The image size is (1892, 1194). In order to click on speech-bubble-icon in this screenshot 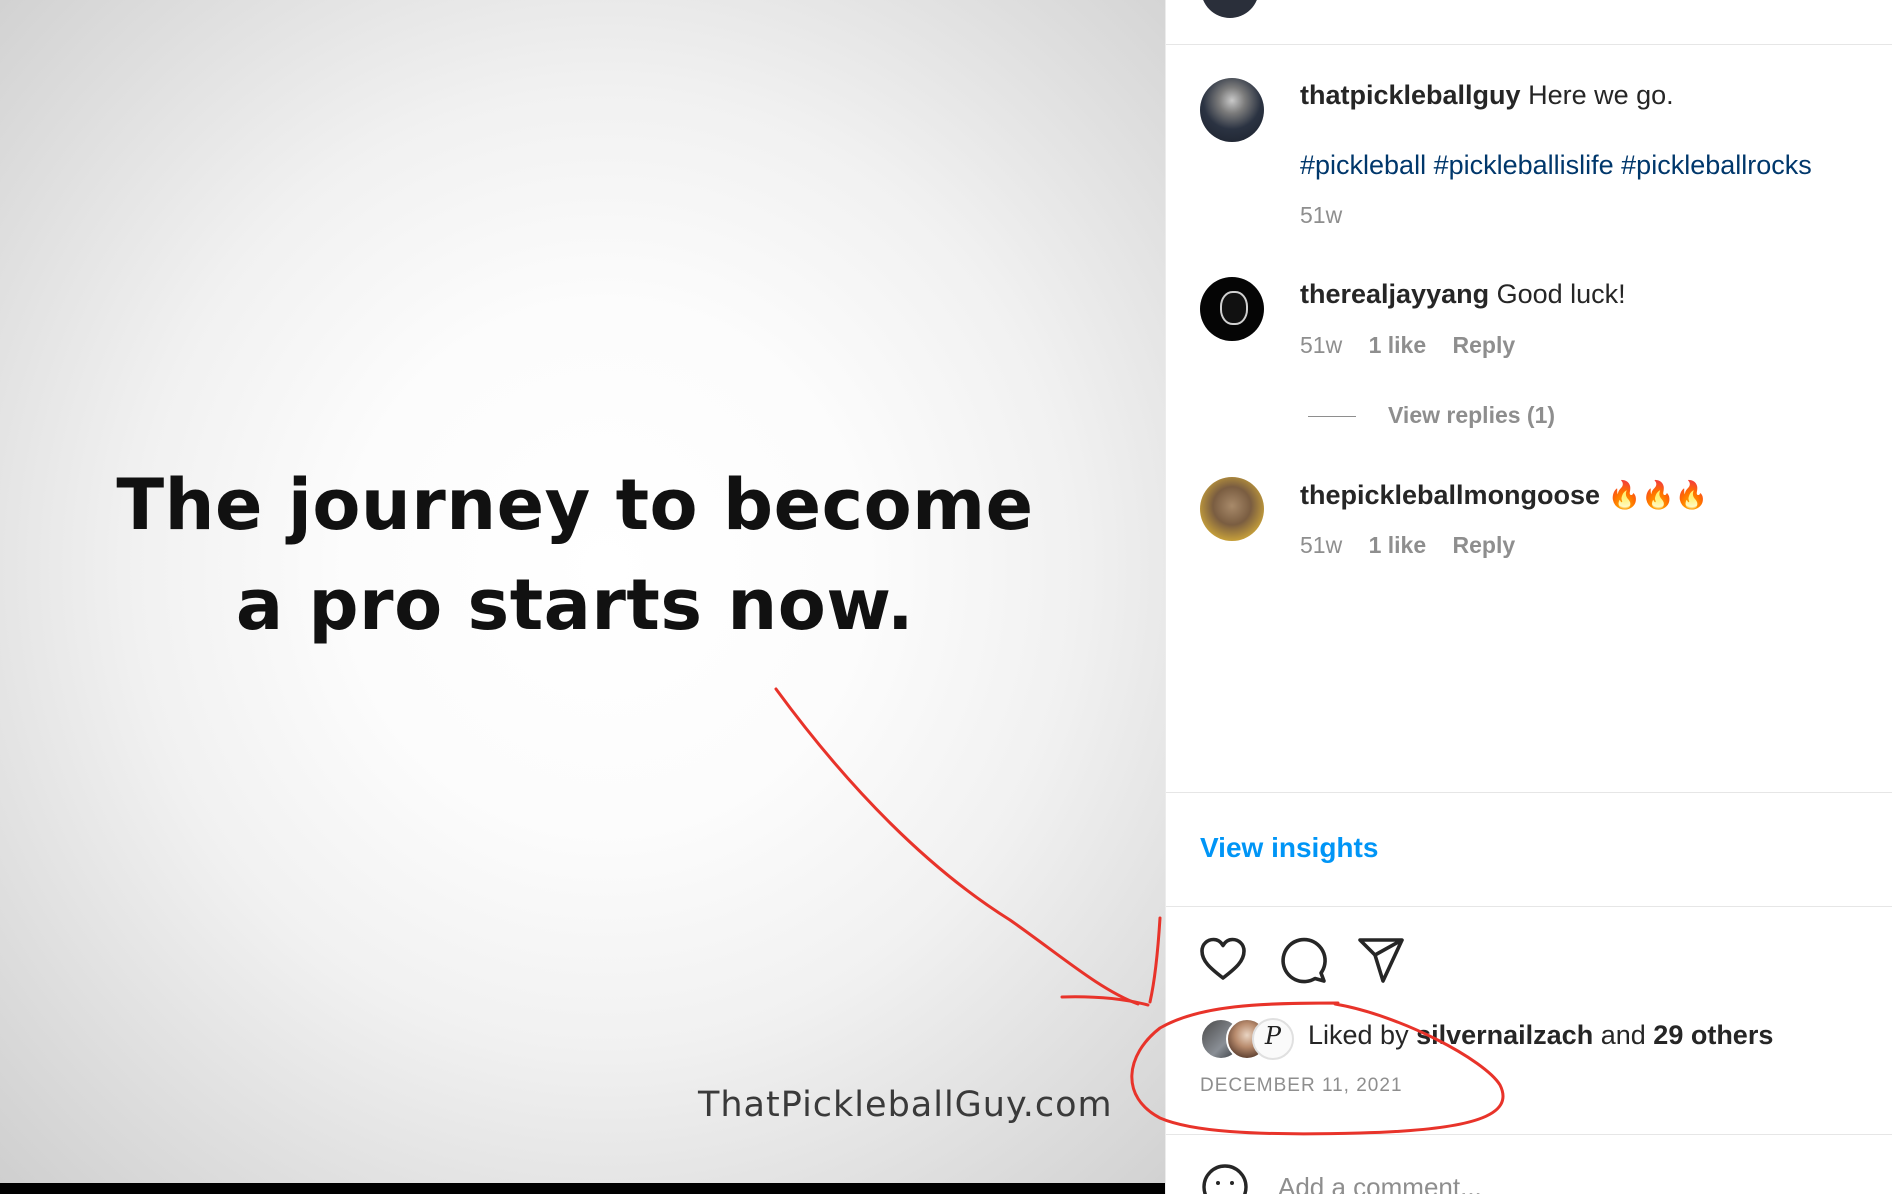, I will do `click(1303, 960)`.